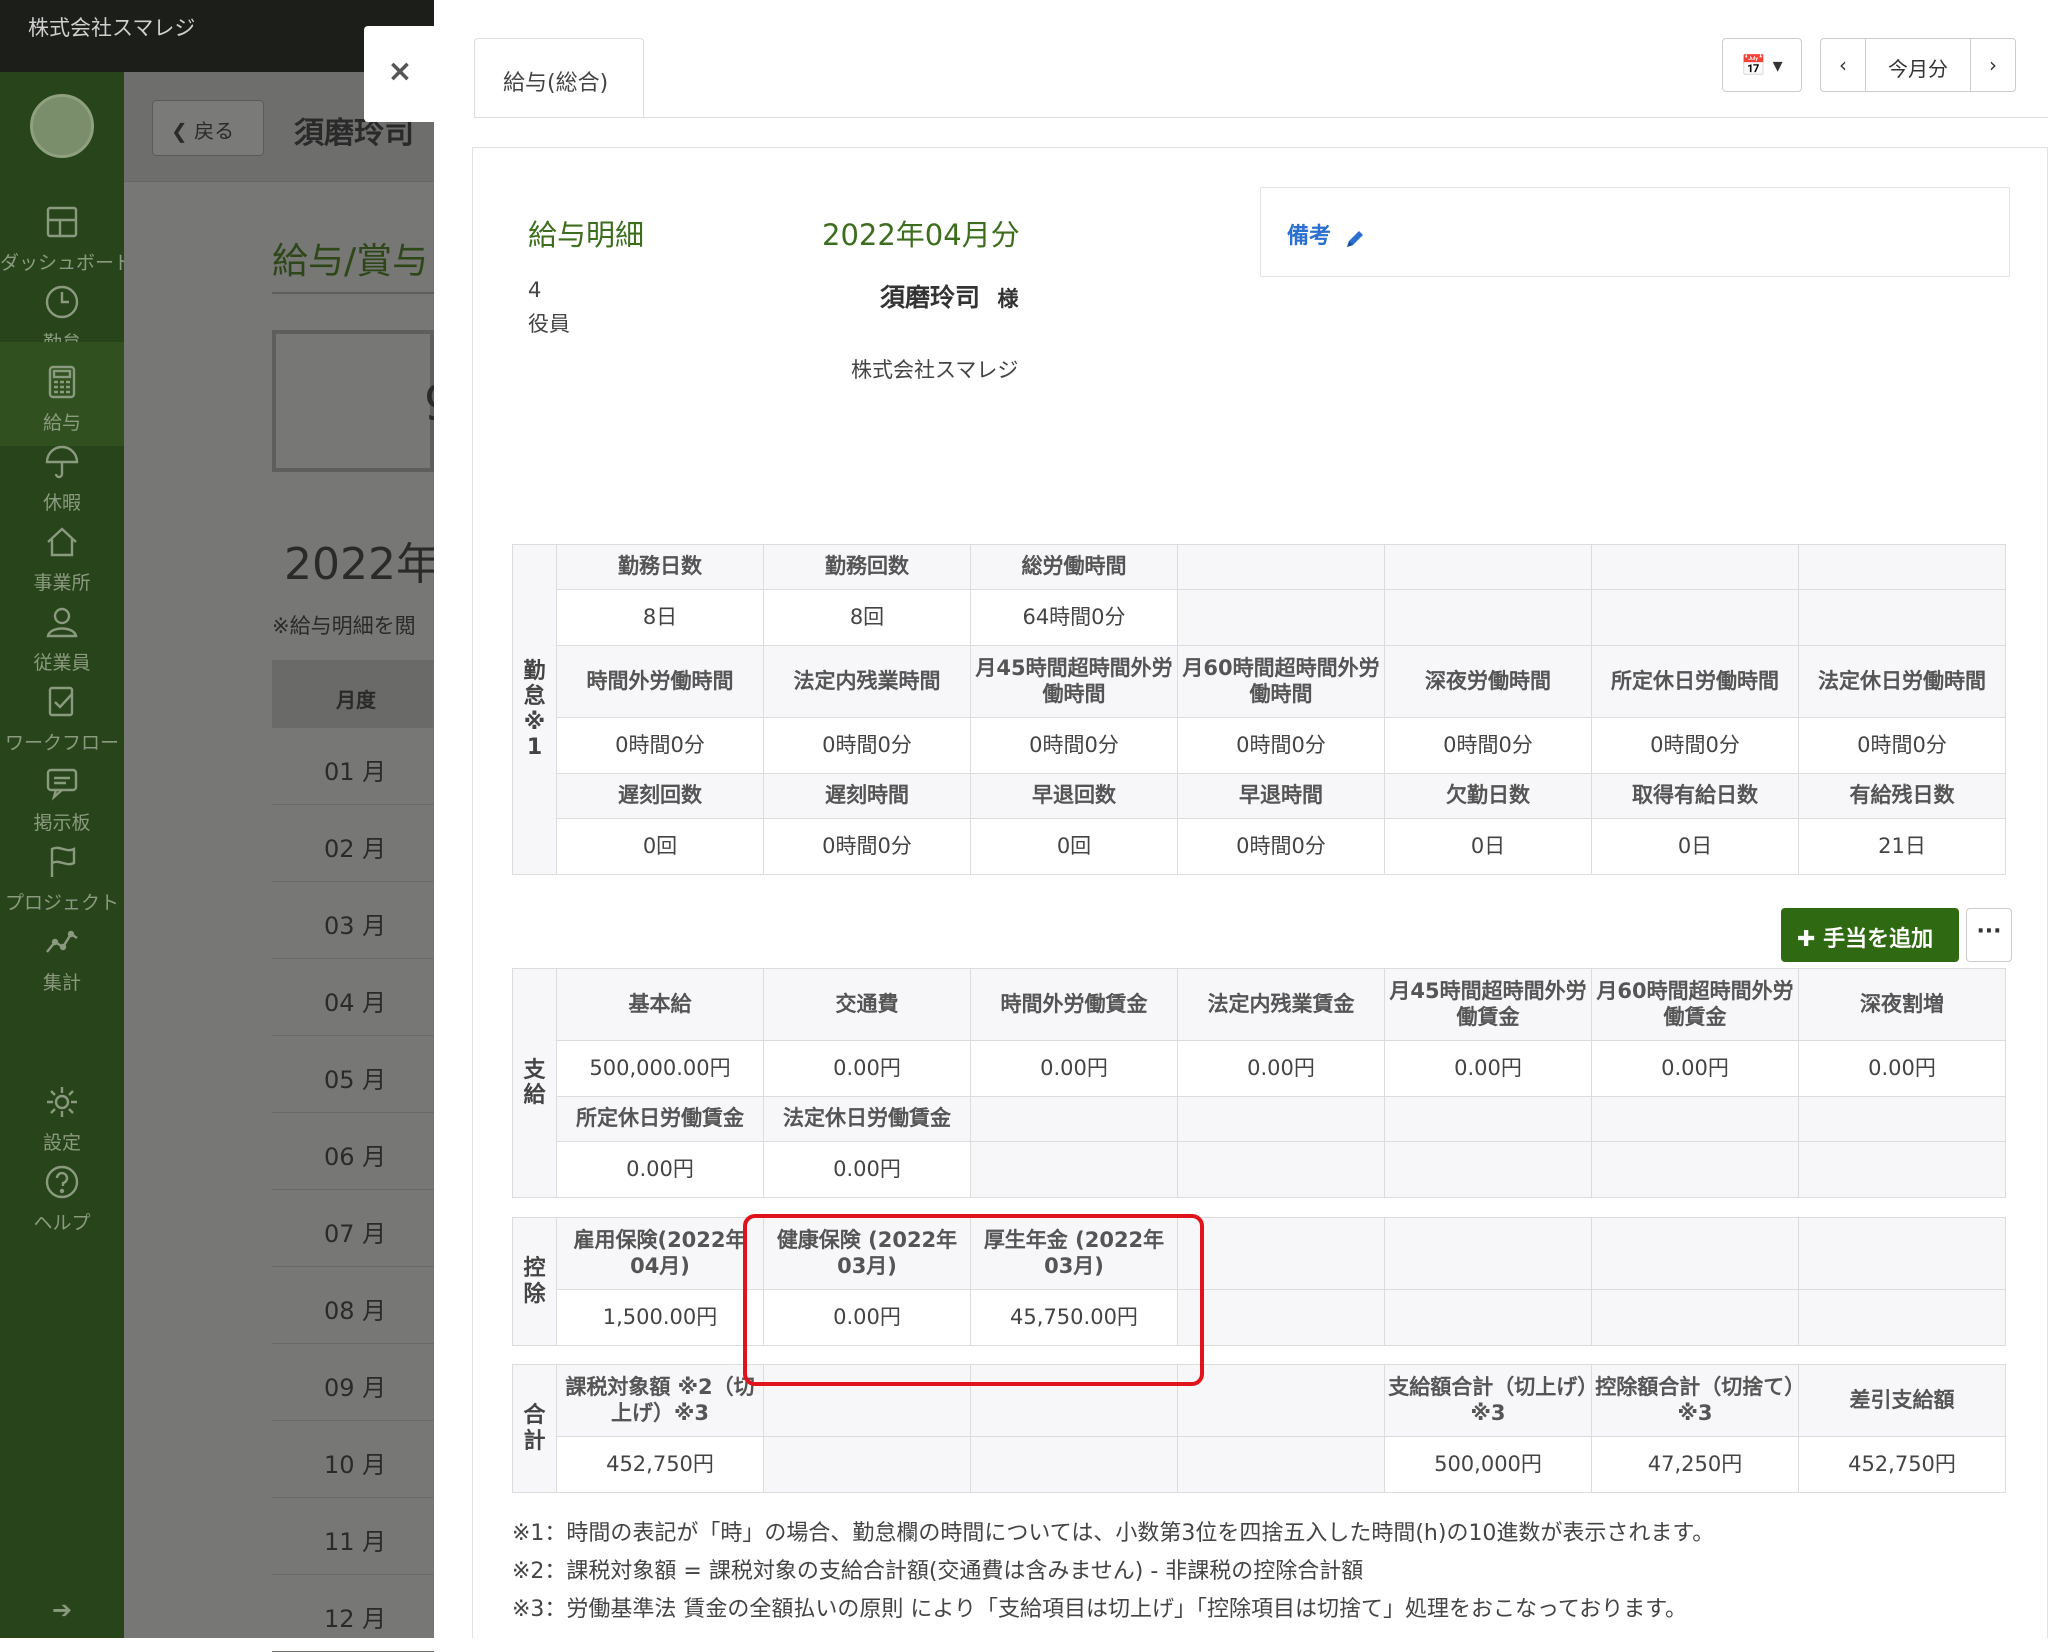  I want to click on deduction-section-label: 控除, so click(534, 1281).